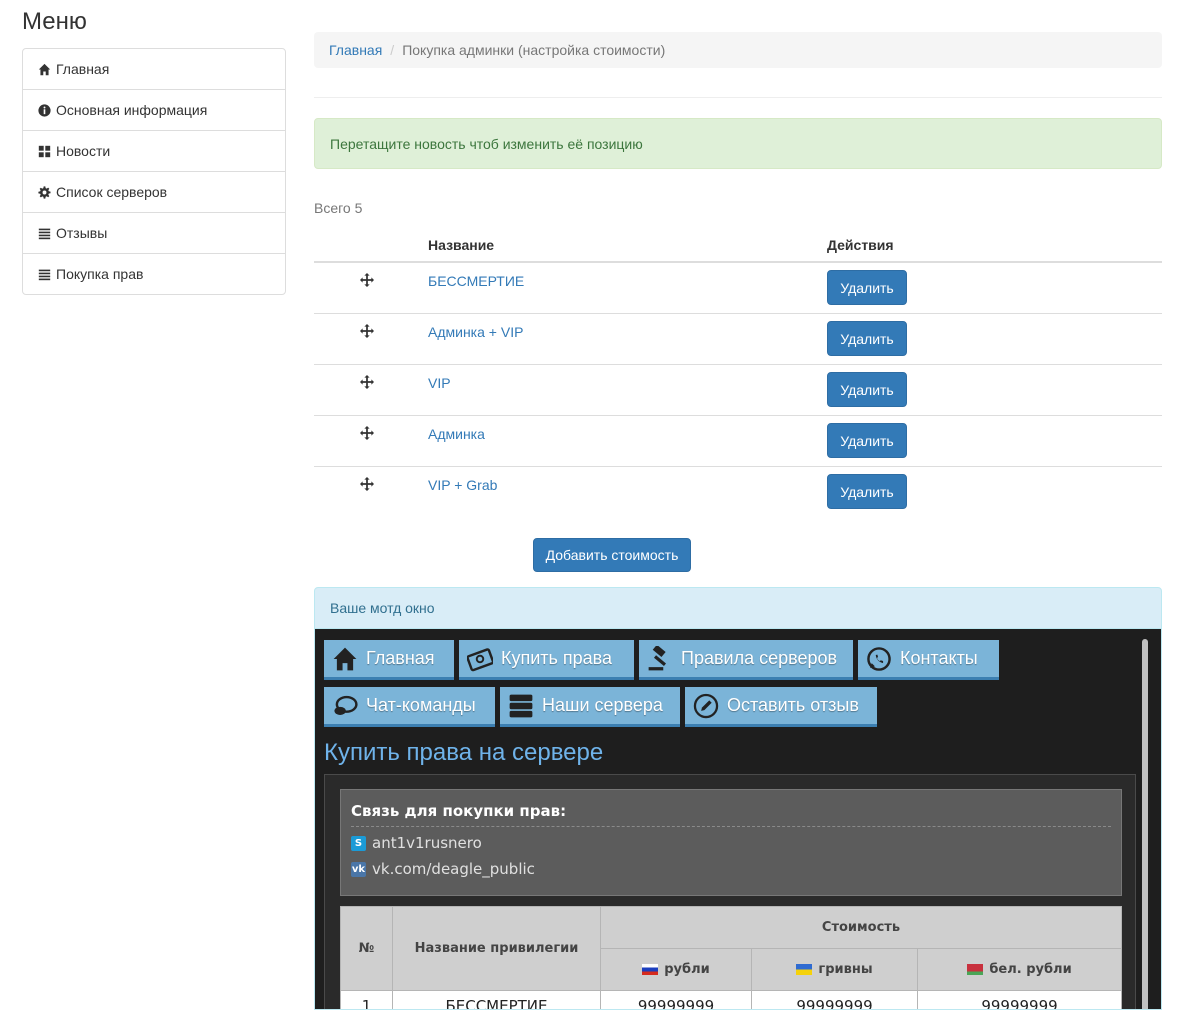 The height and width of the screenshot is (1010, 1182). What do you see at coordinates (804, 969) in the screenshot?
I see `ukraine-flag-icon` at bounding box center [804, 969].